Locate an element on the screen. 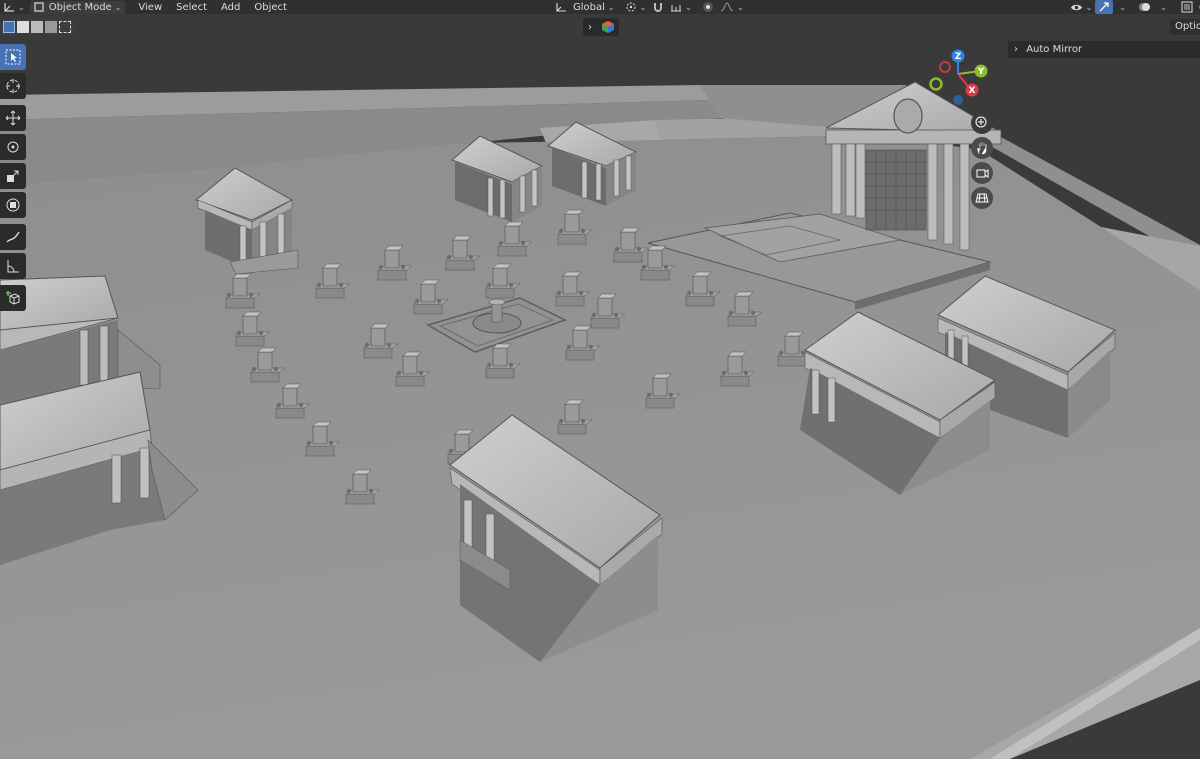 The width and height of the screenshot is (1200, 759). perspective-toggle-button is located at coordinates (982, 198).